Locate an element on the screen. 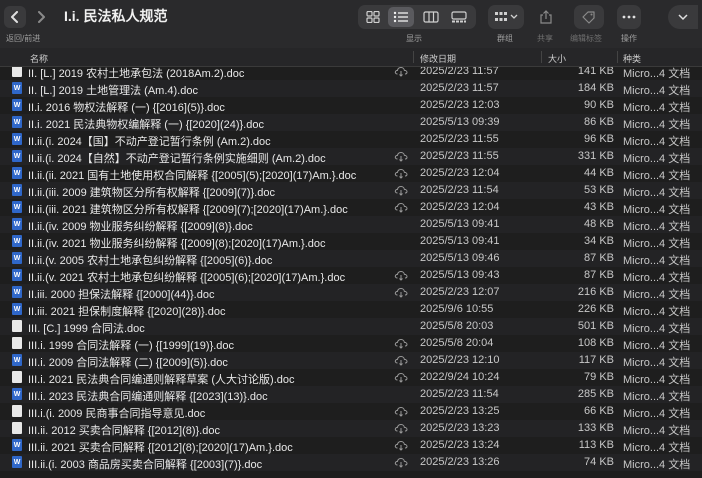  column-date: 修改日期 is located at coordinates (438, 58).